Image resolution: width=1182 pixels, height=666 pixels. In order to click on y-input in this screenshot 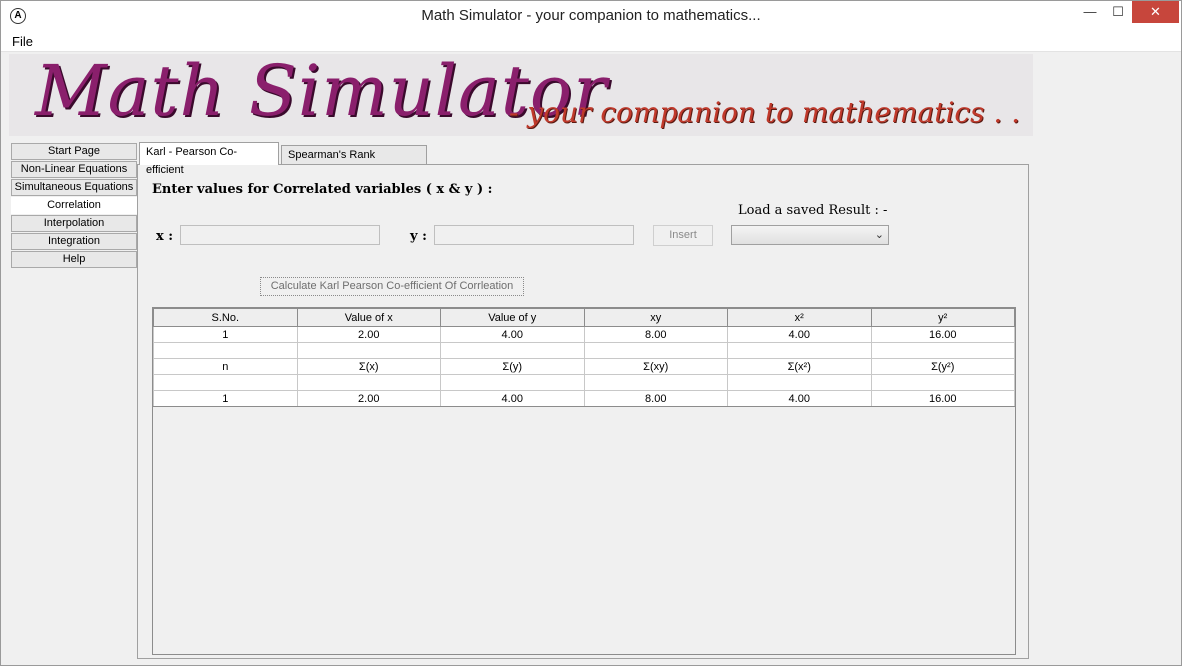, I will do `click(534, 235)`.